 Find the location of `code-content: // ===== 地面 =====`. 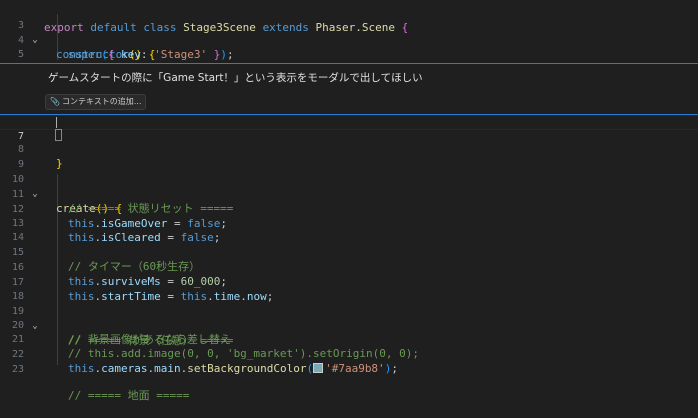

code-content: // ===== 地面 ===== is located at coordinates (128, 396).